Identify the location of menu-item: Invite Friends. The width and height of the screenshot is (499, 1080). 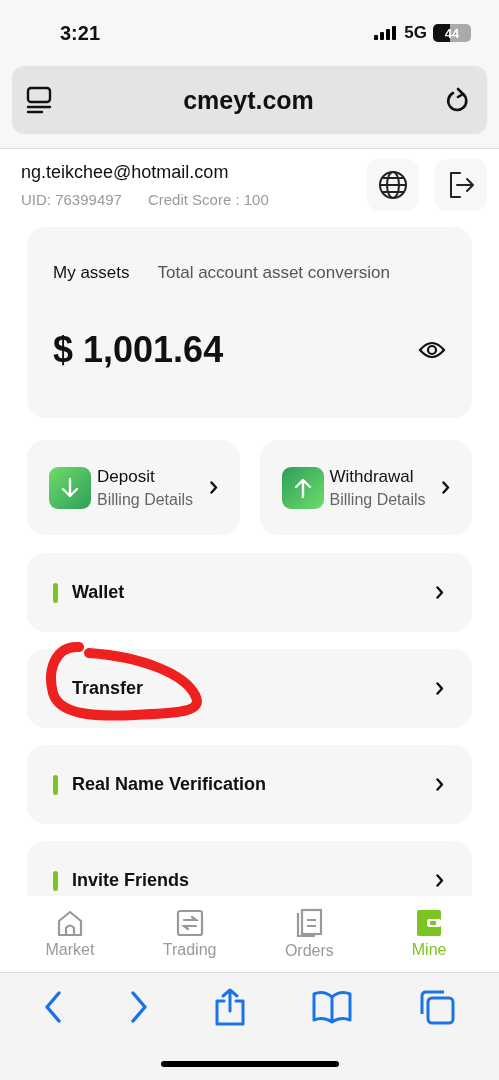
(249, 868).